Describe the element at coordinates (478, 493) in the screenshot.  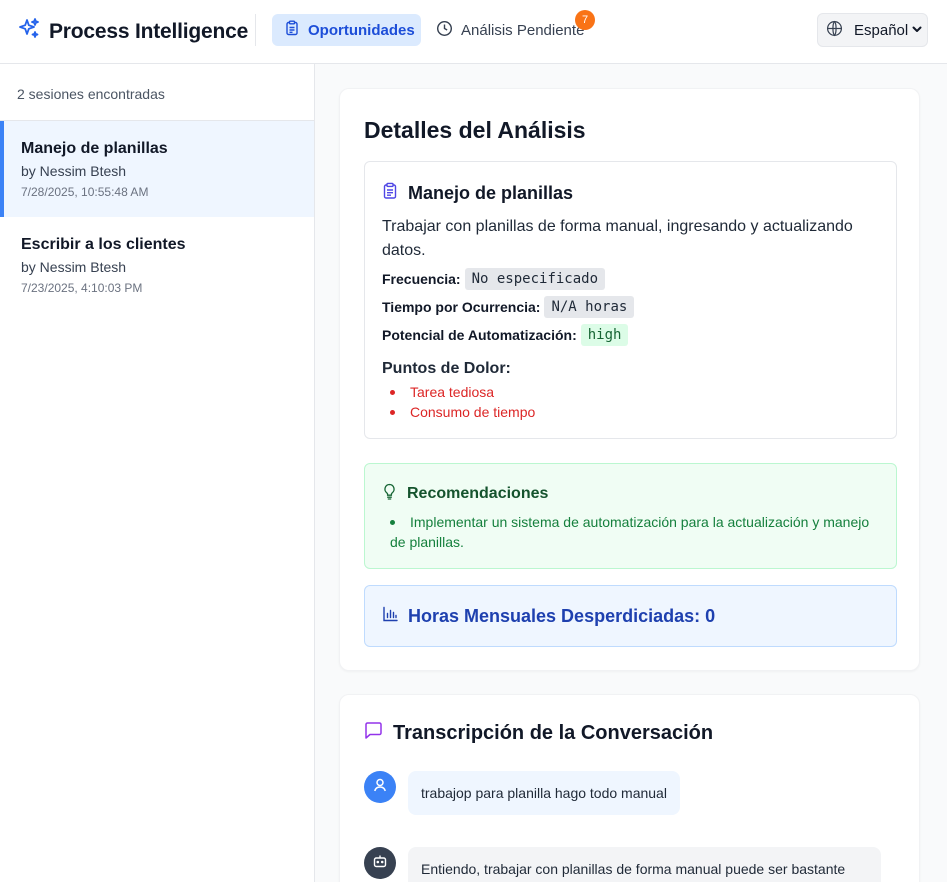
I see `recommendations-title: Recomendaciones` at that location.